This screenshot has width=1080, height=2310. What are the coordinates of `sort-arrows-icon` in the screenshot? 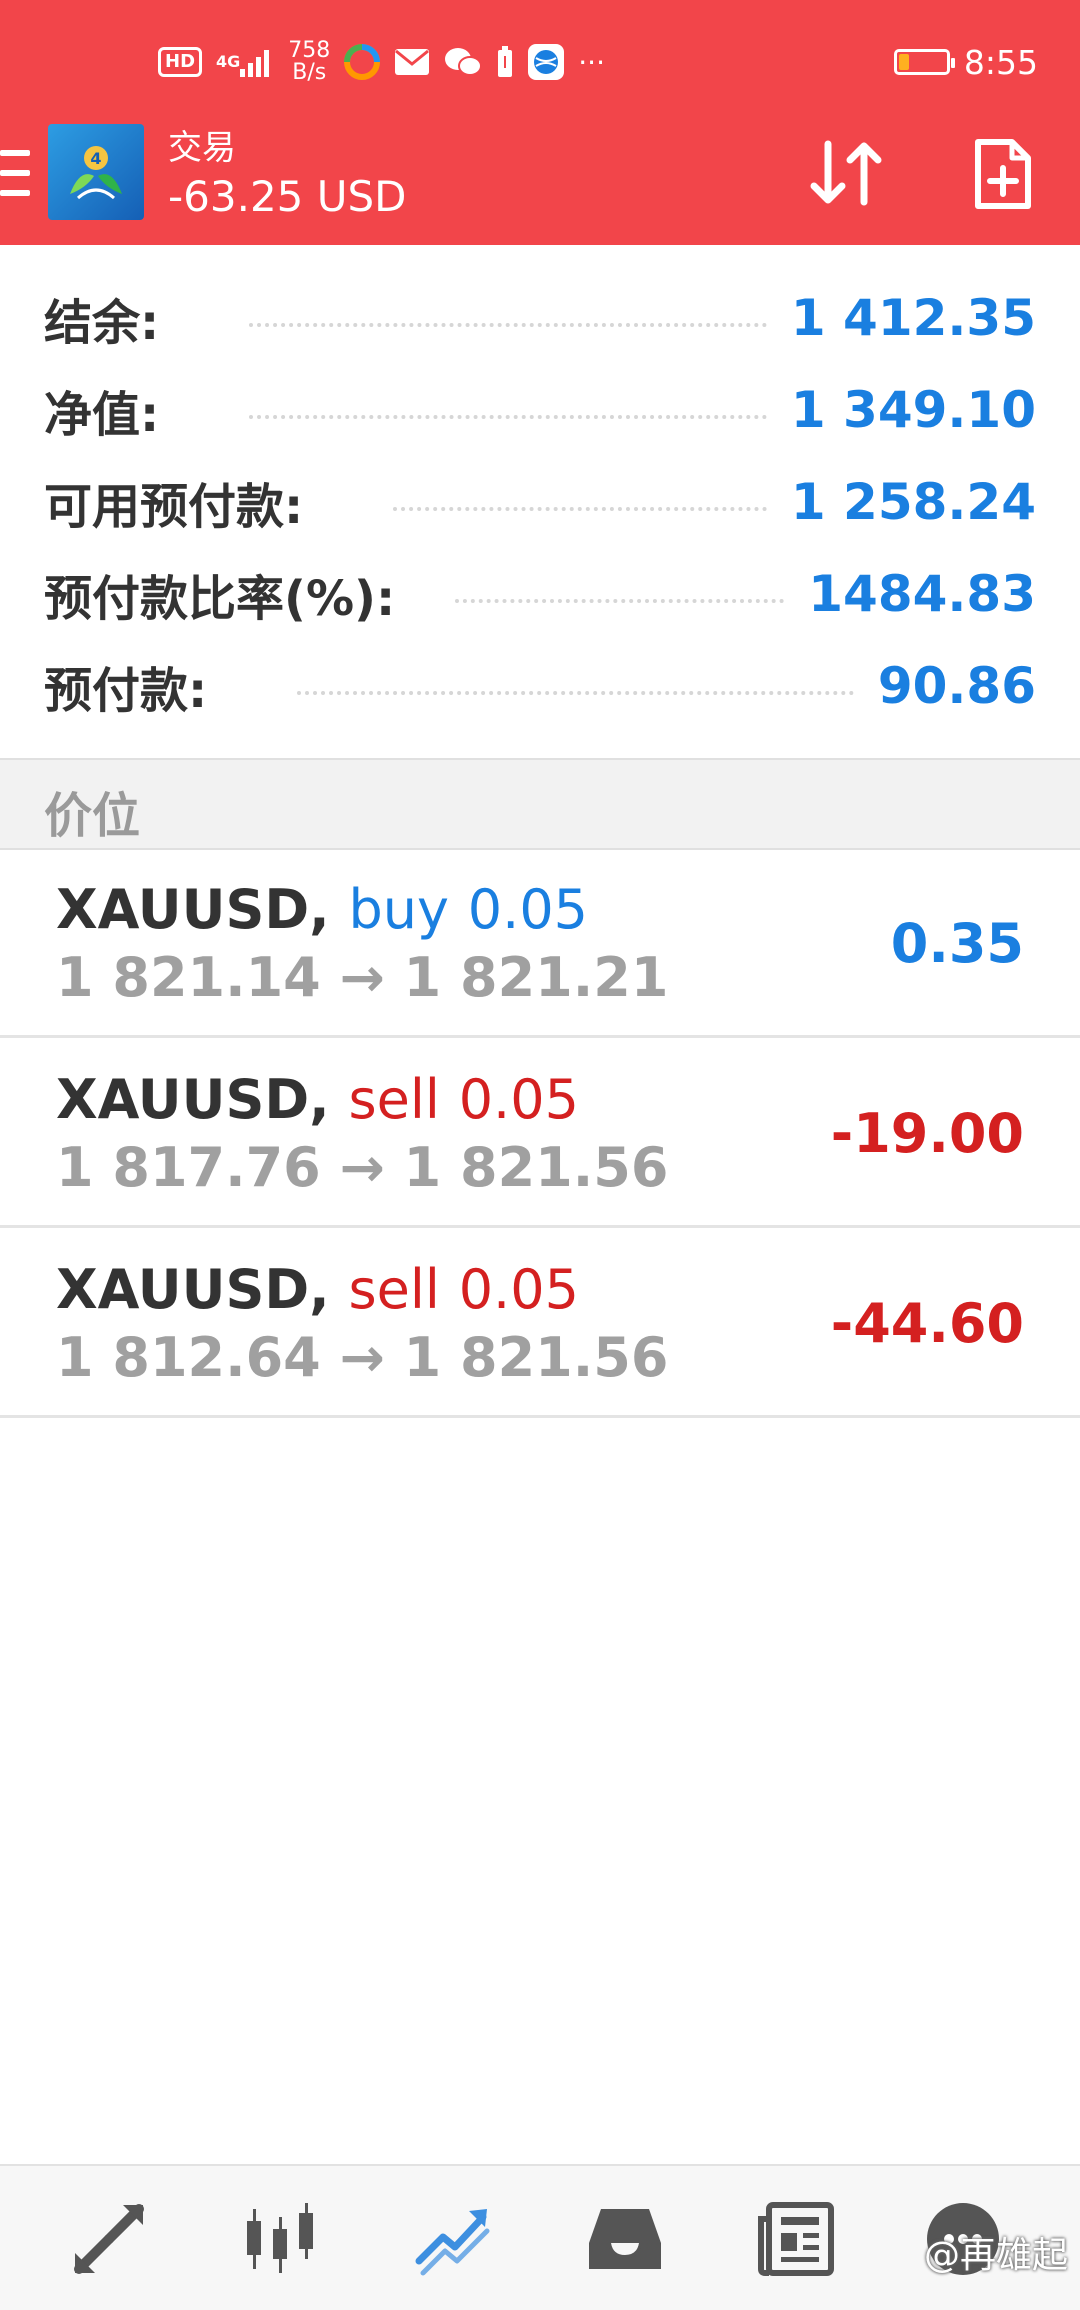 It's located at (846, 173).